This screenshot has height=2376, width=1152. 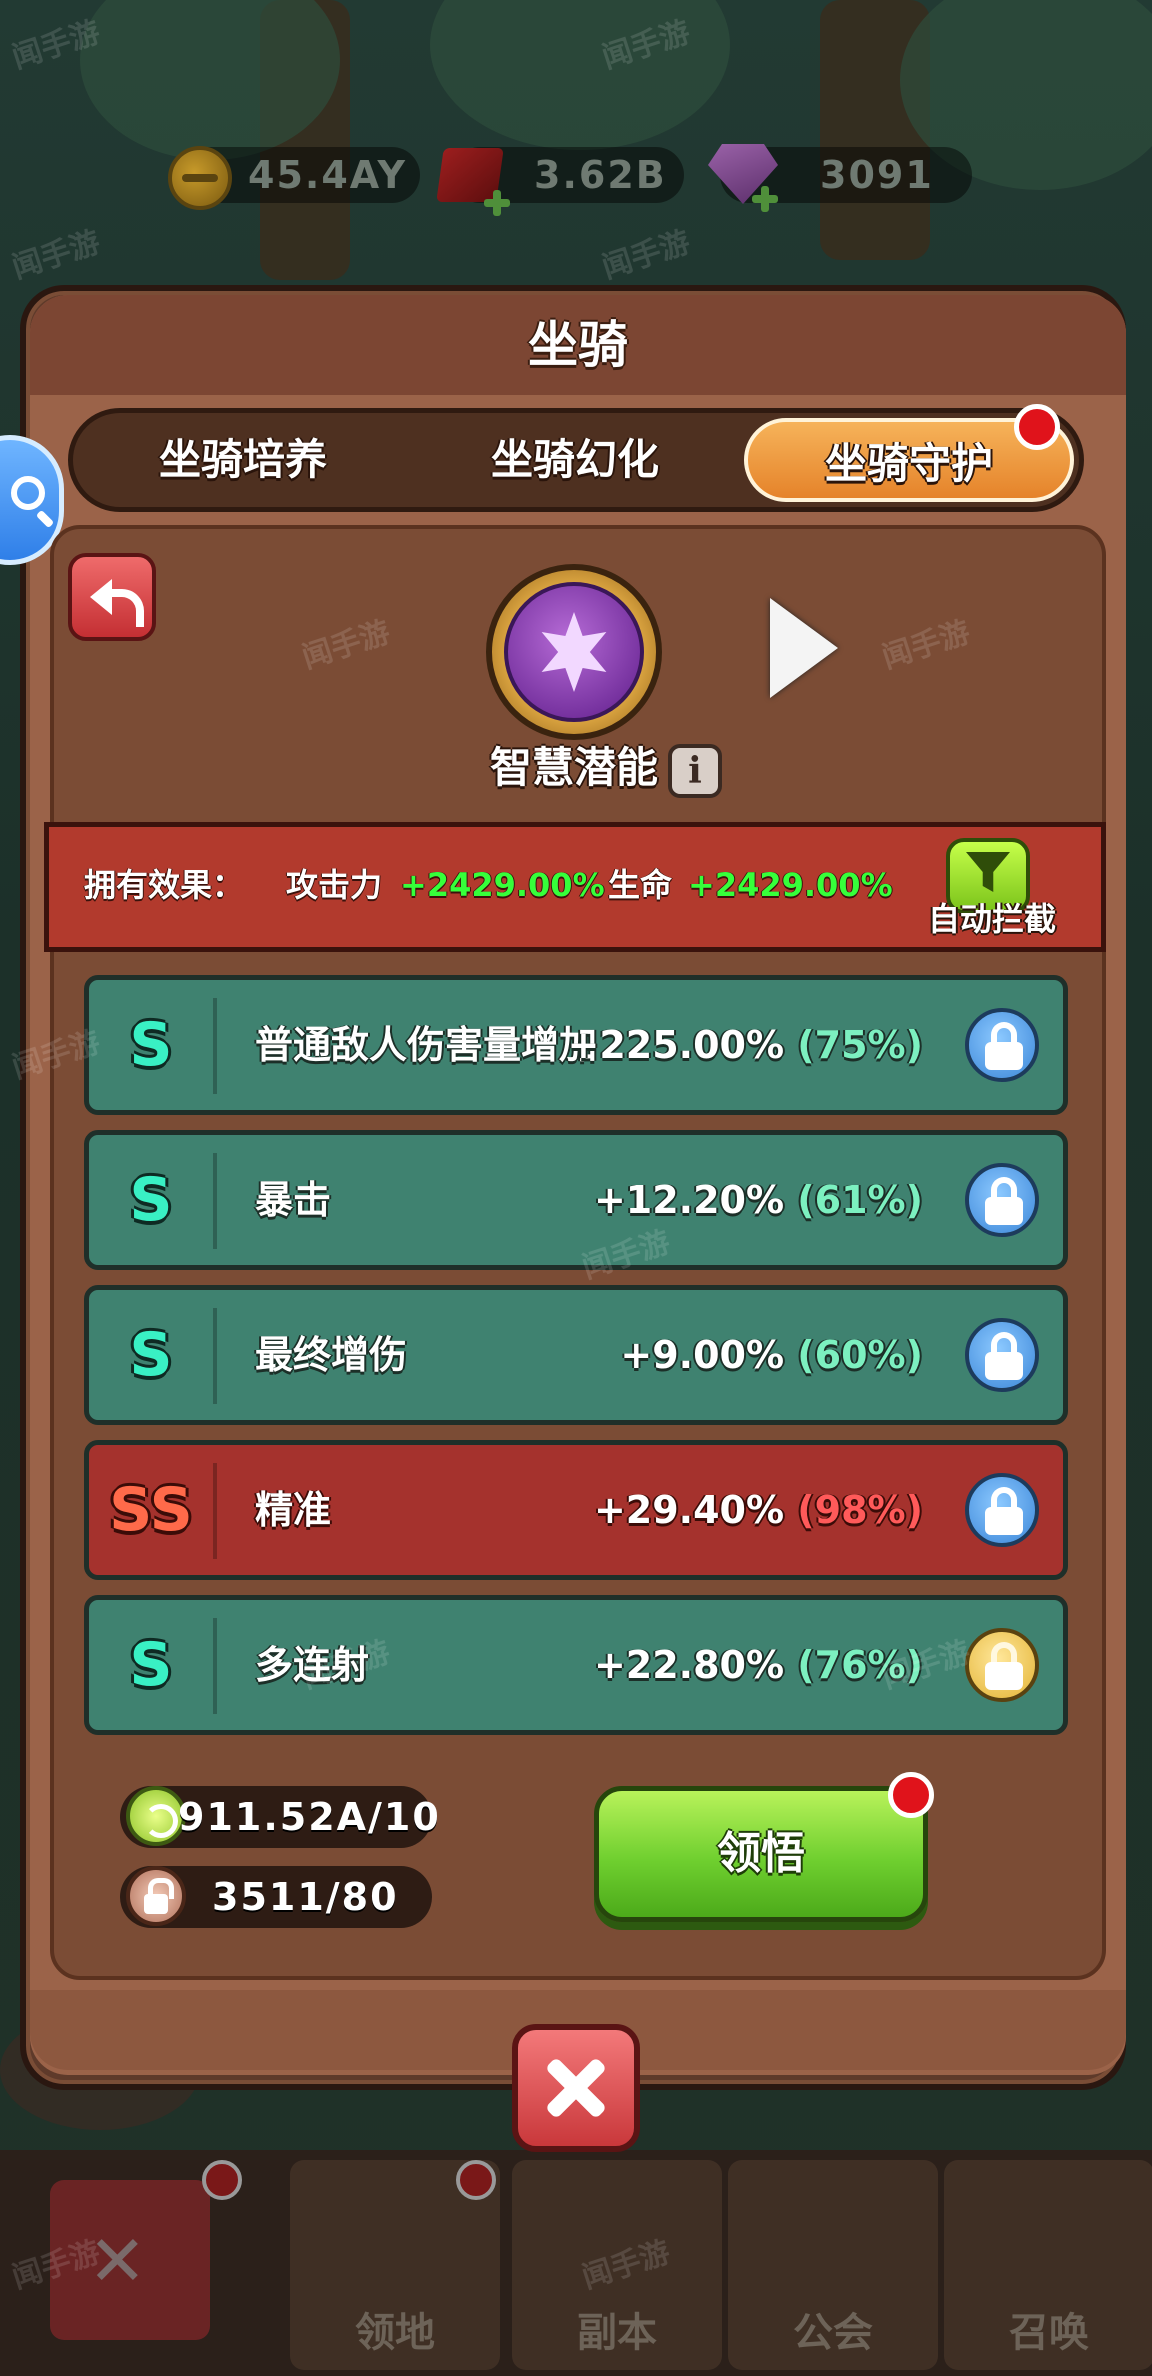 What do you see at coordinates (502, 885) in the screenshot?
I see `attack-value: +2429.00%` at bounding box center [502, 885].